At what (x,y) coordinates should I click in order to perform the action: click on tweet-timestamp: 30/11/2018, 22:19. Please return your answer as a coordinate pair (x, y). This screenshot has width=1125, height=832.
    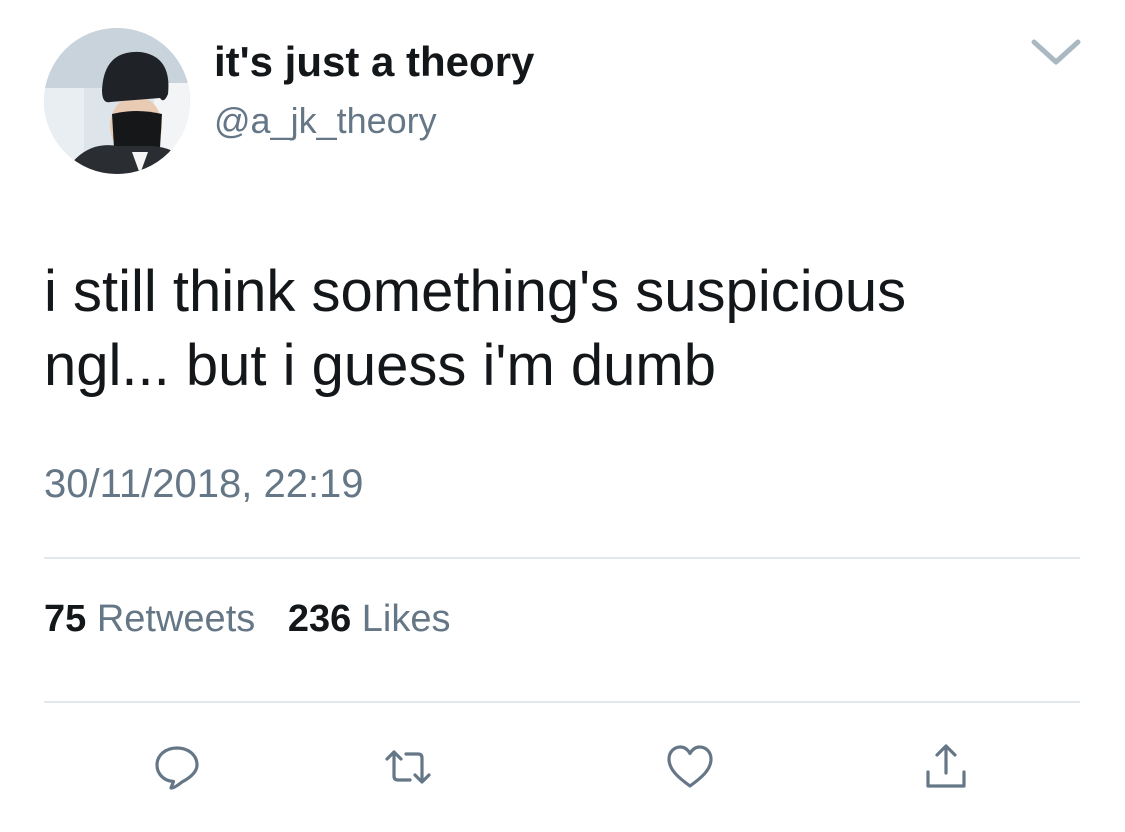
    Looking at the image, I should click on (204, 484).